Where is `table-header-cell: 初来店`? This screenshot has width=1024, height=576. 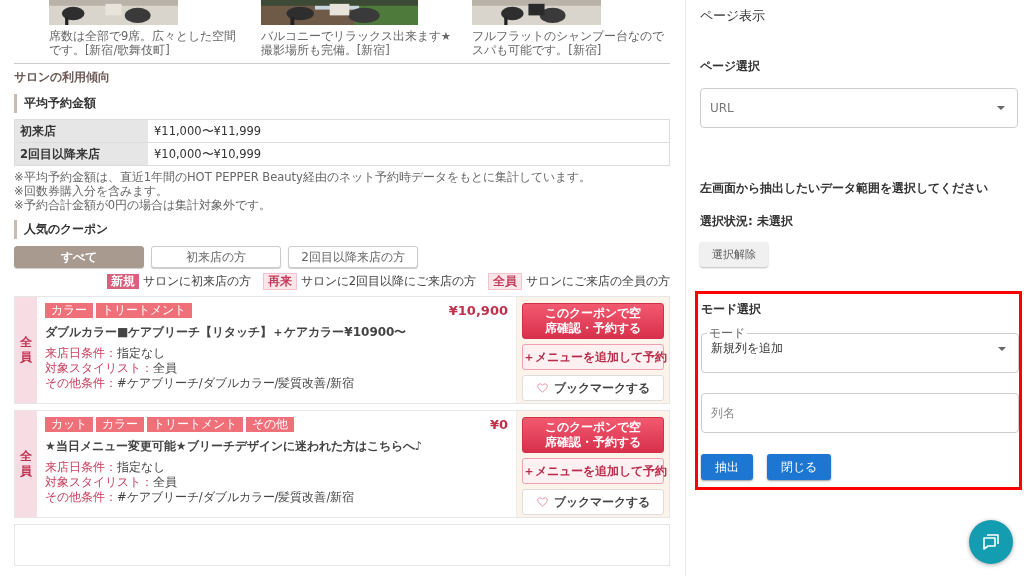
table-header-cell: 初来店 is located at coordinates (81, 131).